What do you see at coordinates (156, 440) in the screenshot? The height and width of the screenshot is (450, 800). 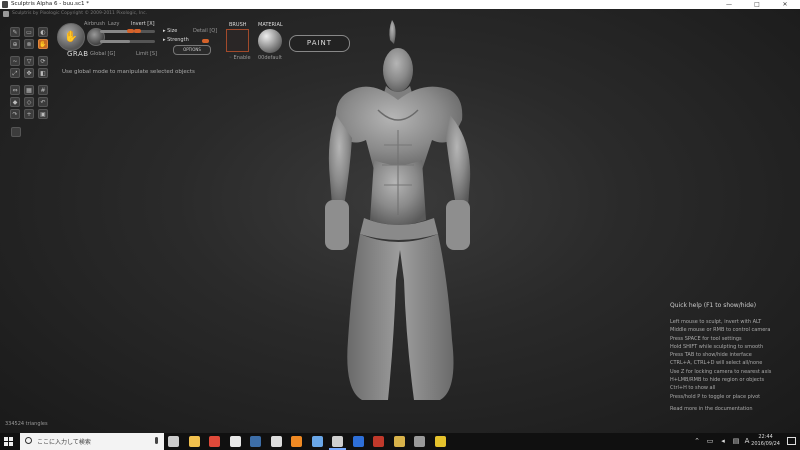 I see `microphone-icon` at bounding box center [156, 440].